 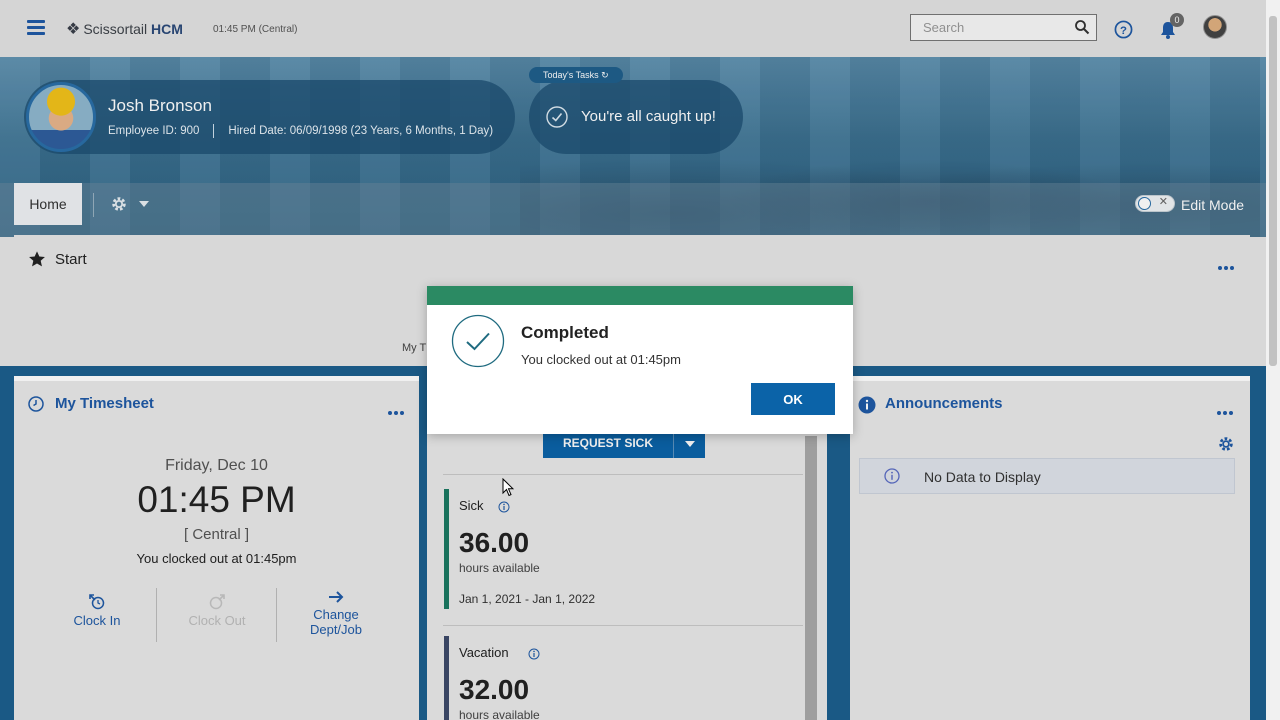 I want to click on page-scrollbar-thumb, so click(x=1273, y=191).